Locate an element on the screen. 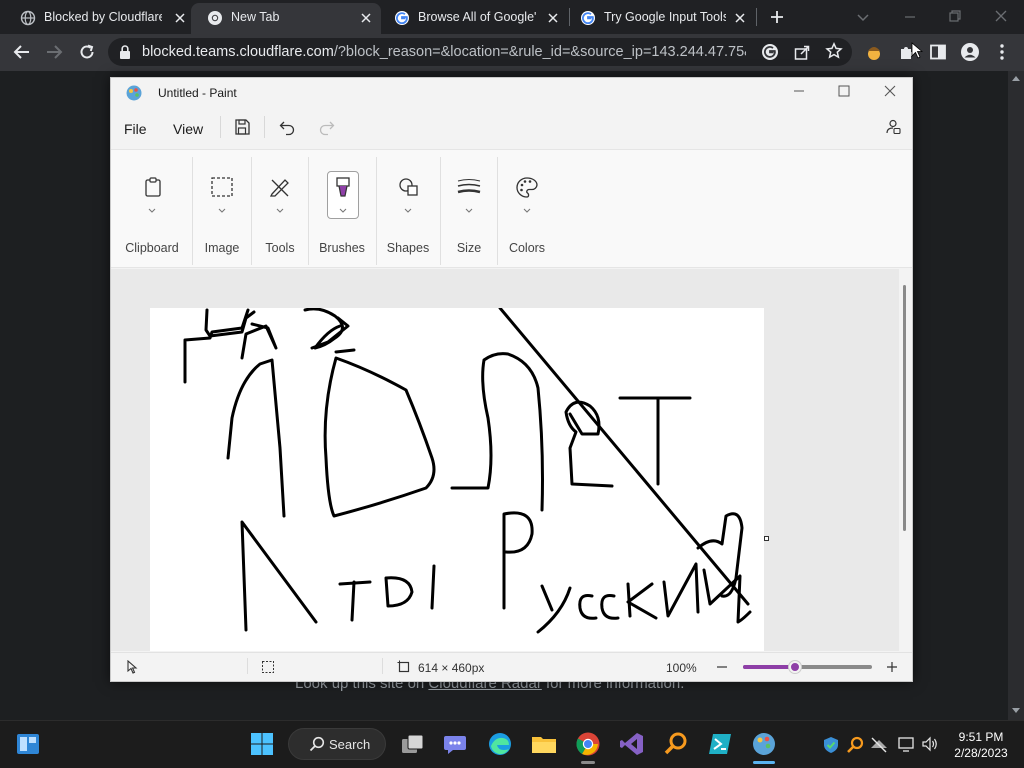 This screenshot has width=1024, height=768. google-translate-icon is located at coordinates (770, 52).